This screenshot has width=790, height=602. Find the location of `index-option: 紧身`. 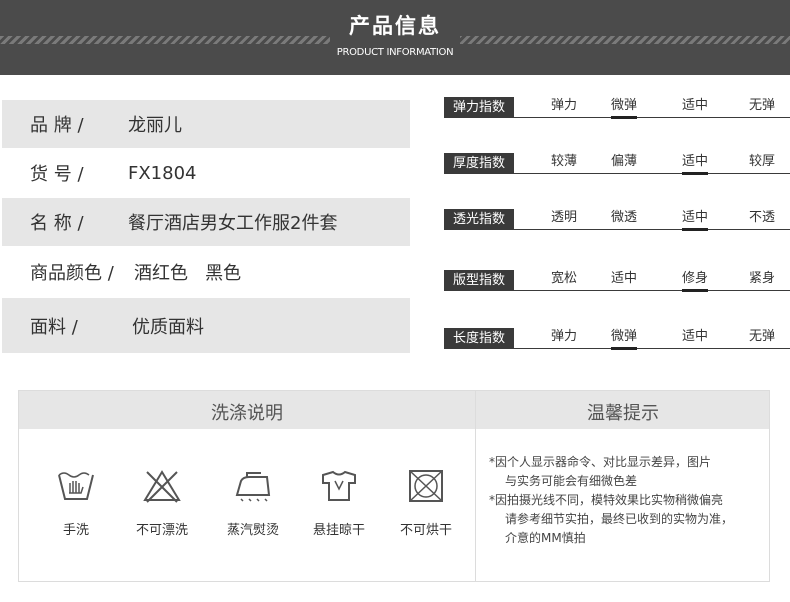

index-option: 紧身 is located at coordinates (762, 278).